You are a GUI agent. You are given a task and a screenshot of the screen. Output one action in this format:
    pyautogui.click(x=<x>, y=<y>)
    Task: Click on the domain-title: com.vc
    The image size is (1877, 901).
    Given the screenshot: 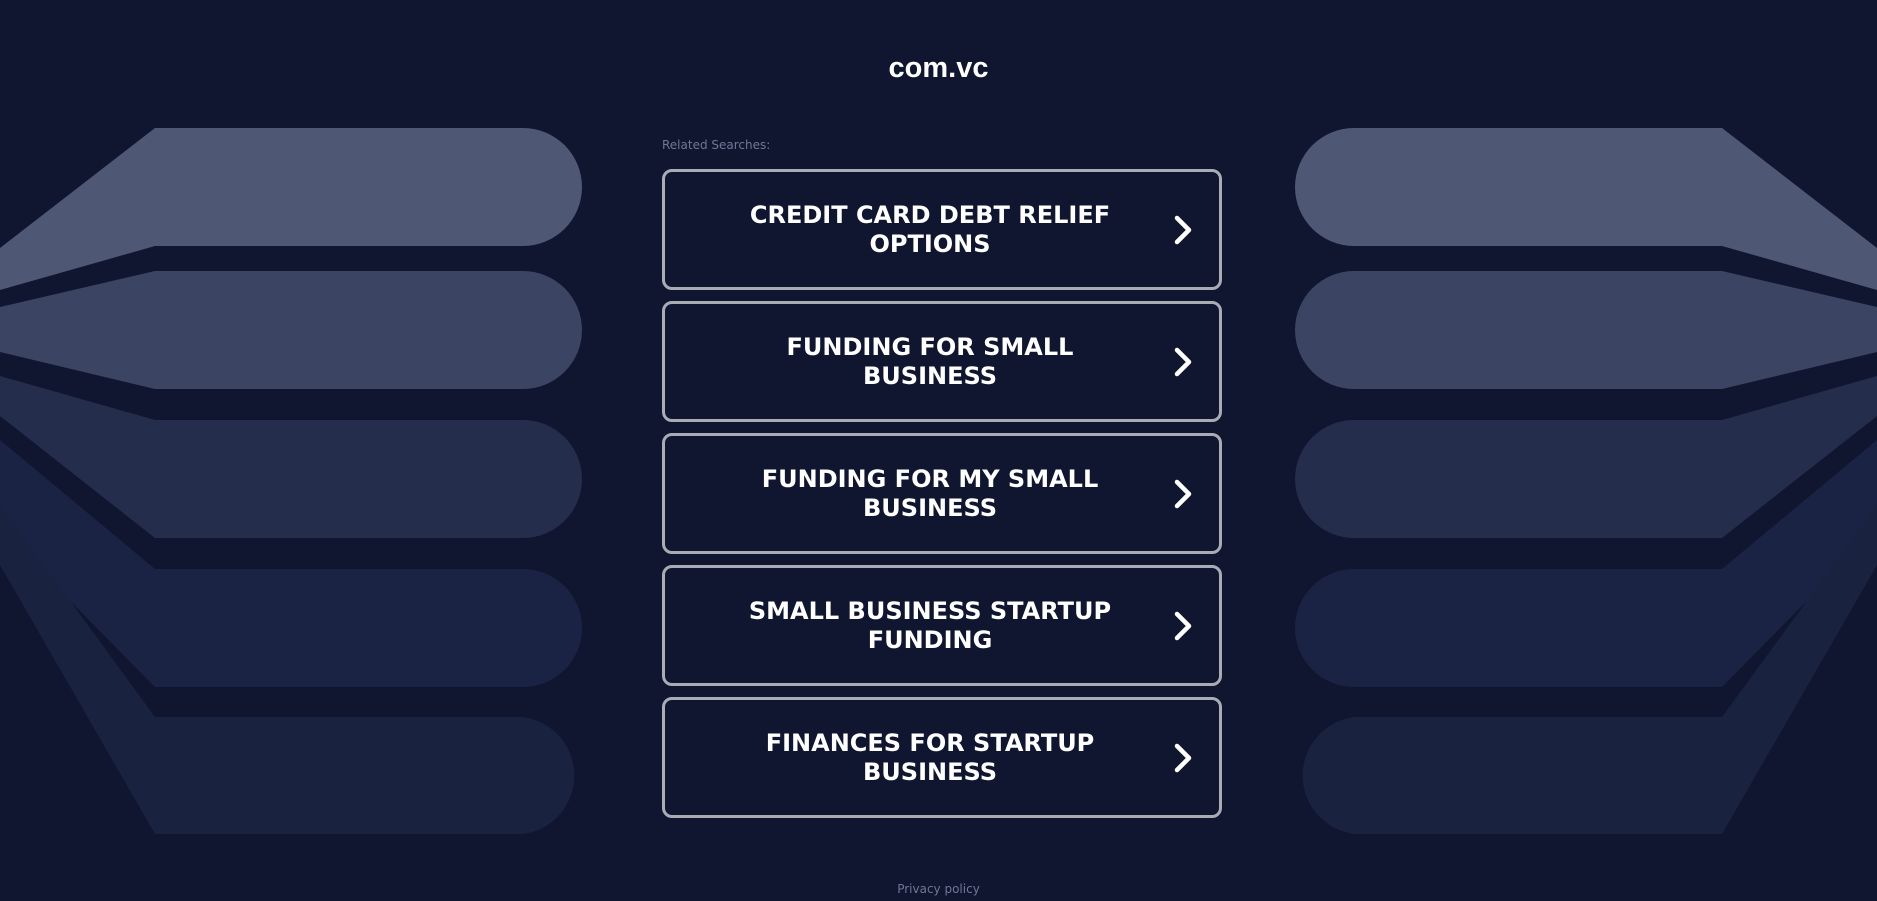 What is the action you would take?
    pyautogui.click(x=938, y=68)
    